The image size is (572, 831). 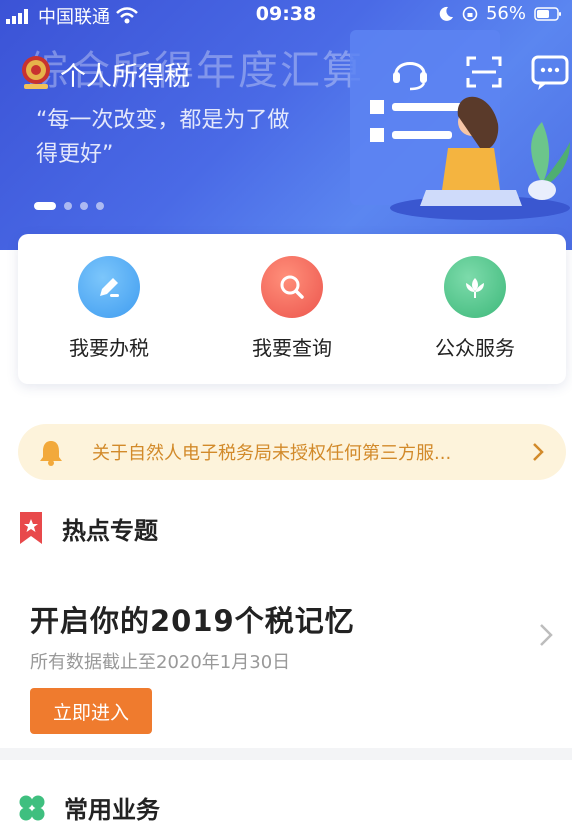 I want to click on pen-icon, so click(x=109, y=287).